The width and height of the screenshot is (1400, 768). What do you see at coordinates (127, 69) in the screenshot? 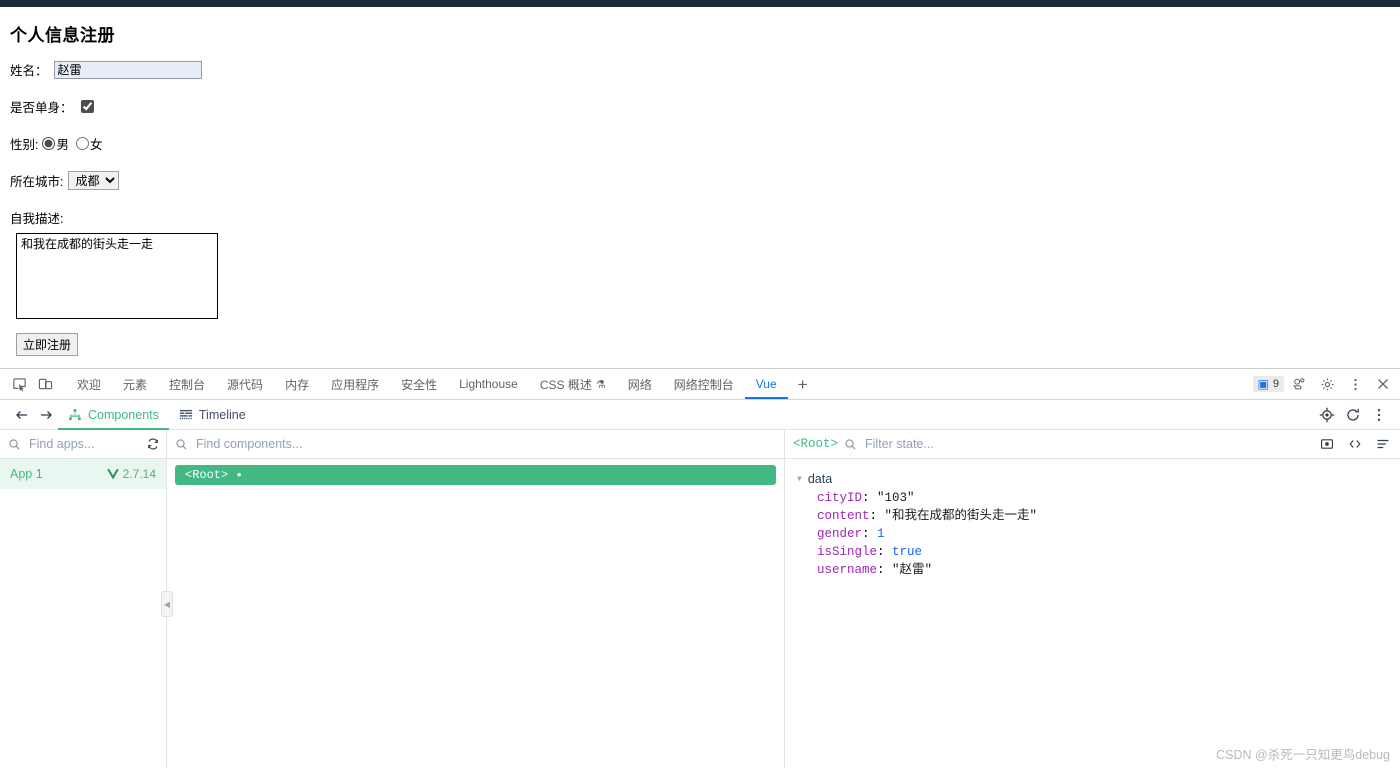
I see `name-input` at bounding box center [127, 69].